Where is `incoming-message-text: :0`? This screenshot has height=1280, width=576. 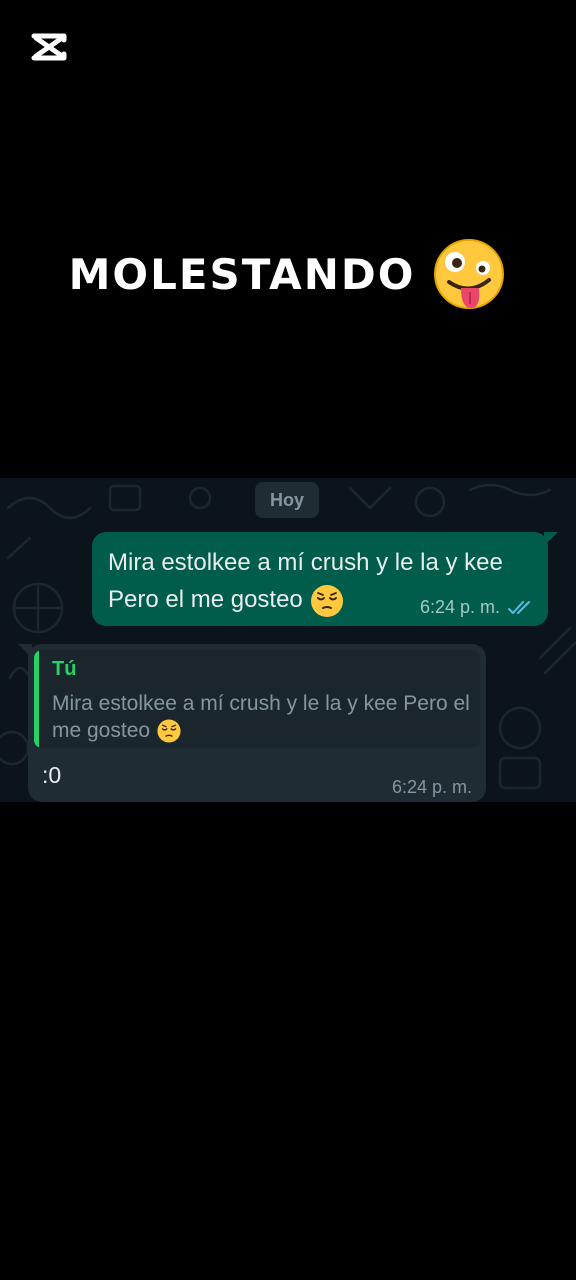
incoming-message-text: :0 is located at coordinates (52, 775).